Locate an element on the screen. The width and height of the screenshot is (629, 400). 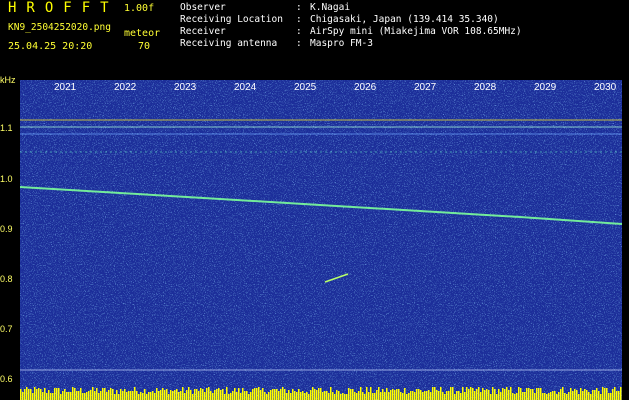
x-tick-label: 2029 is located at coordinates (545, 87).